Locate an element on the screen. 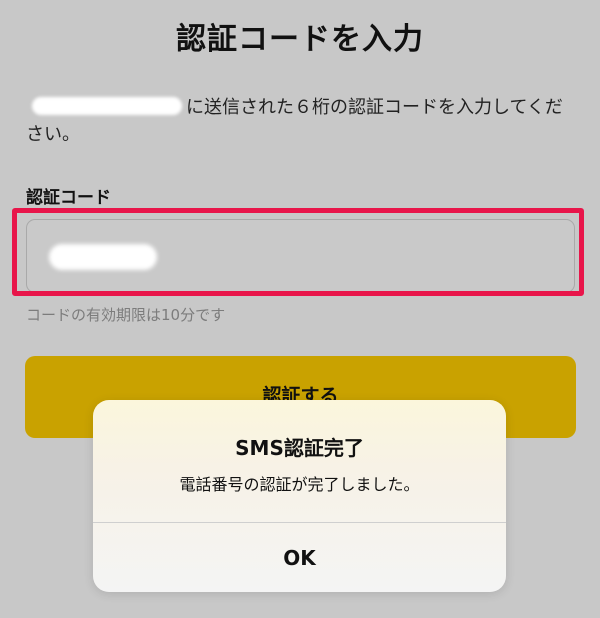  page-title: 認証コードを入力 is located at coordinates (300, 39).